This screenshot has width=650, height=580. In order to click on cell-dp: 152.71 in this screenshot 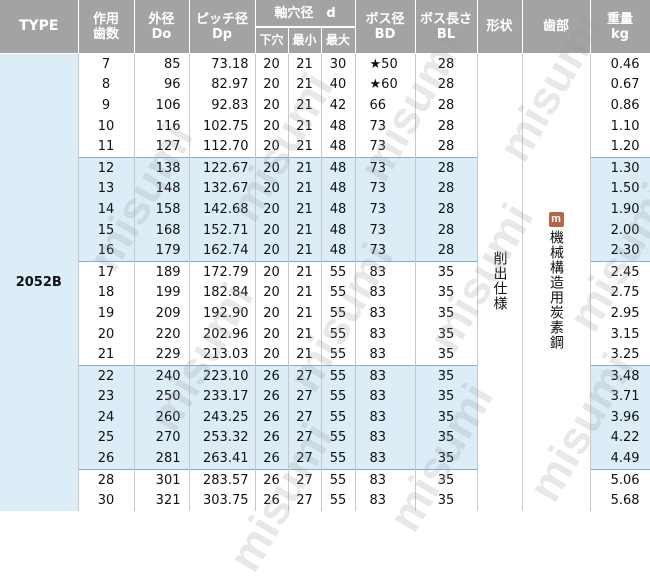, I will do `click(222, 230)`.